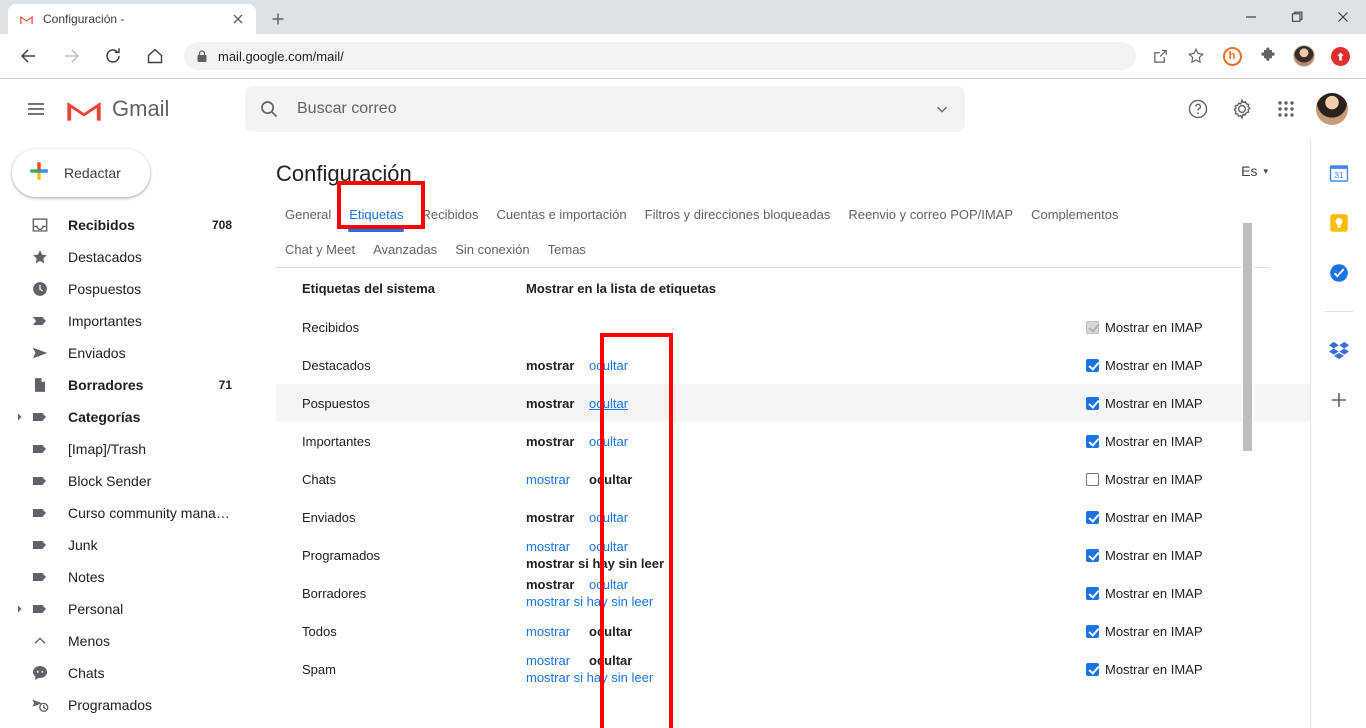 This screenshot has height=728, width=1366. What do you see at coordinates (122, 225) in the screenshot?
I see `sidebar-item-recibidos: Recibidos 708` at bounding box center [122, 225].